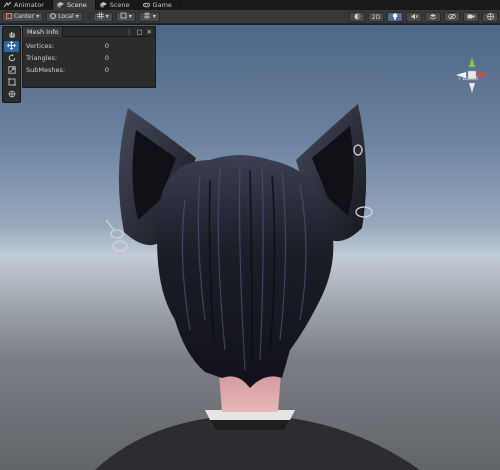  I want to click on pivot-space-dropdown: Local ▾, so click(64, 16).